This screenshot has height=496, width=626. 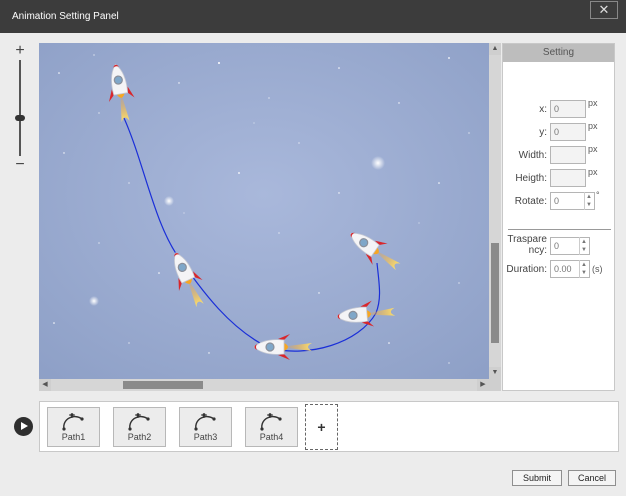 What do you see at coordinates (570, 246) in the screenshot?
I see `transparency-input: 0 ▲ ▼` at bounding box center [570, 246].